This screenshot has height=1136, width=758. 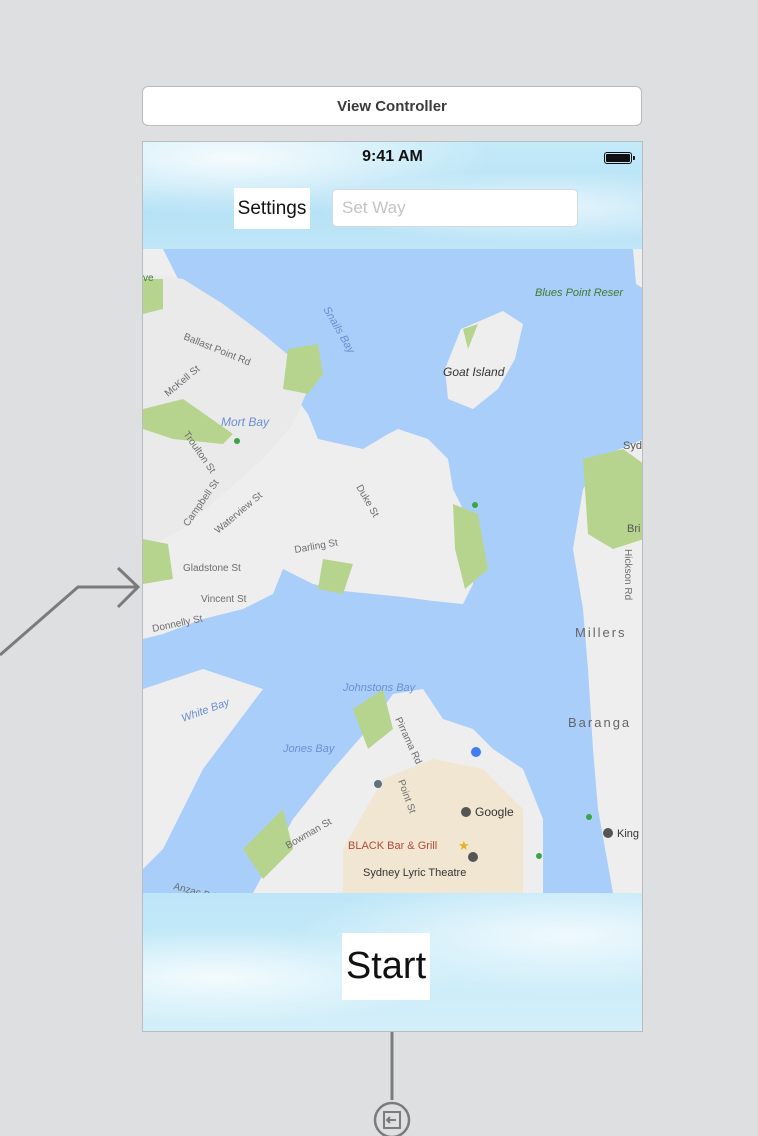 I want to click on map-label: Hickson Rd, so click(x=627, y=574).